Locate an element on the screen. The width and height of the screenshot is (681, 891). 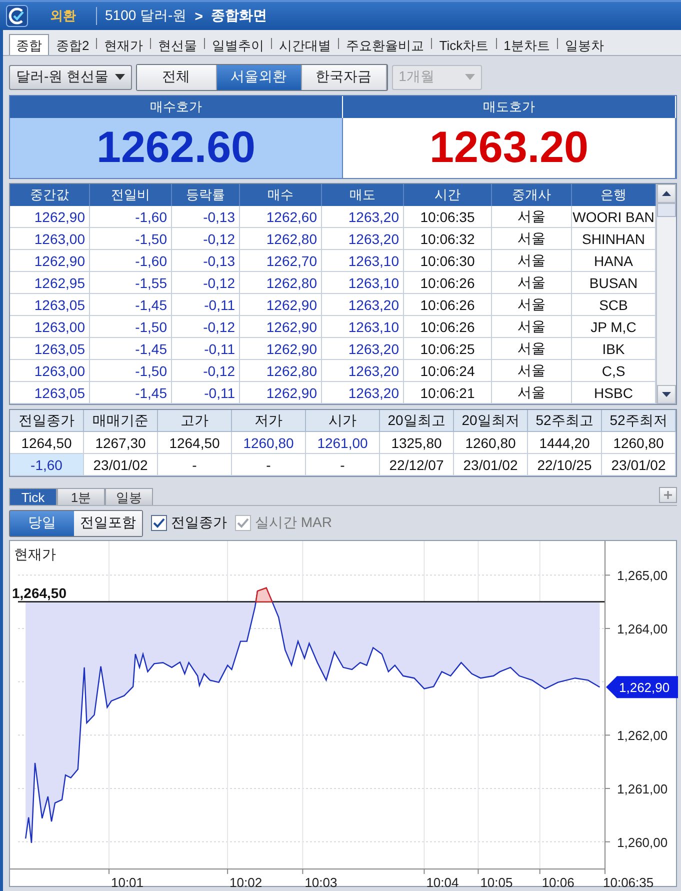
summary-cell: 22/10/25 is located at coordinates (565, 465).